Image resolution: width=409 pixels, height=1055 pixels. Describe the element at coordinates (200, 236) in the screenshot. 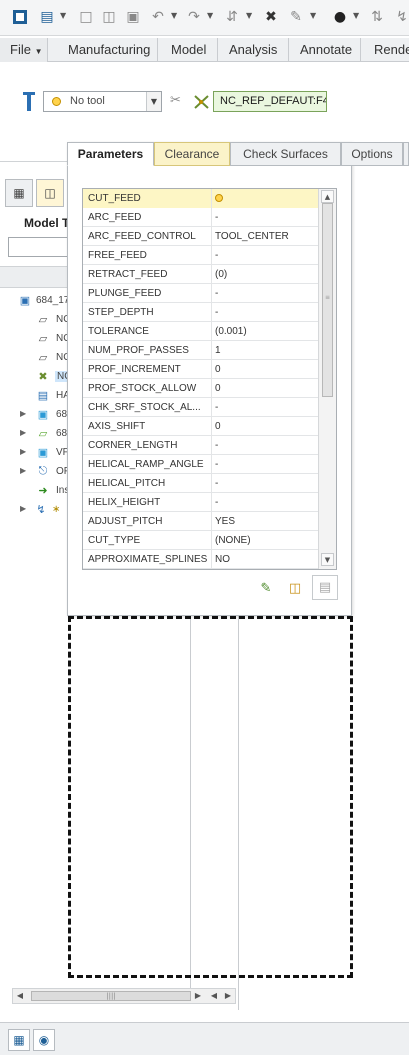

I see `table-row: ARC_FEED_CONTROL TOOL_CENTER` at that location.